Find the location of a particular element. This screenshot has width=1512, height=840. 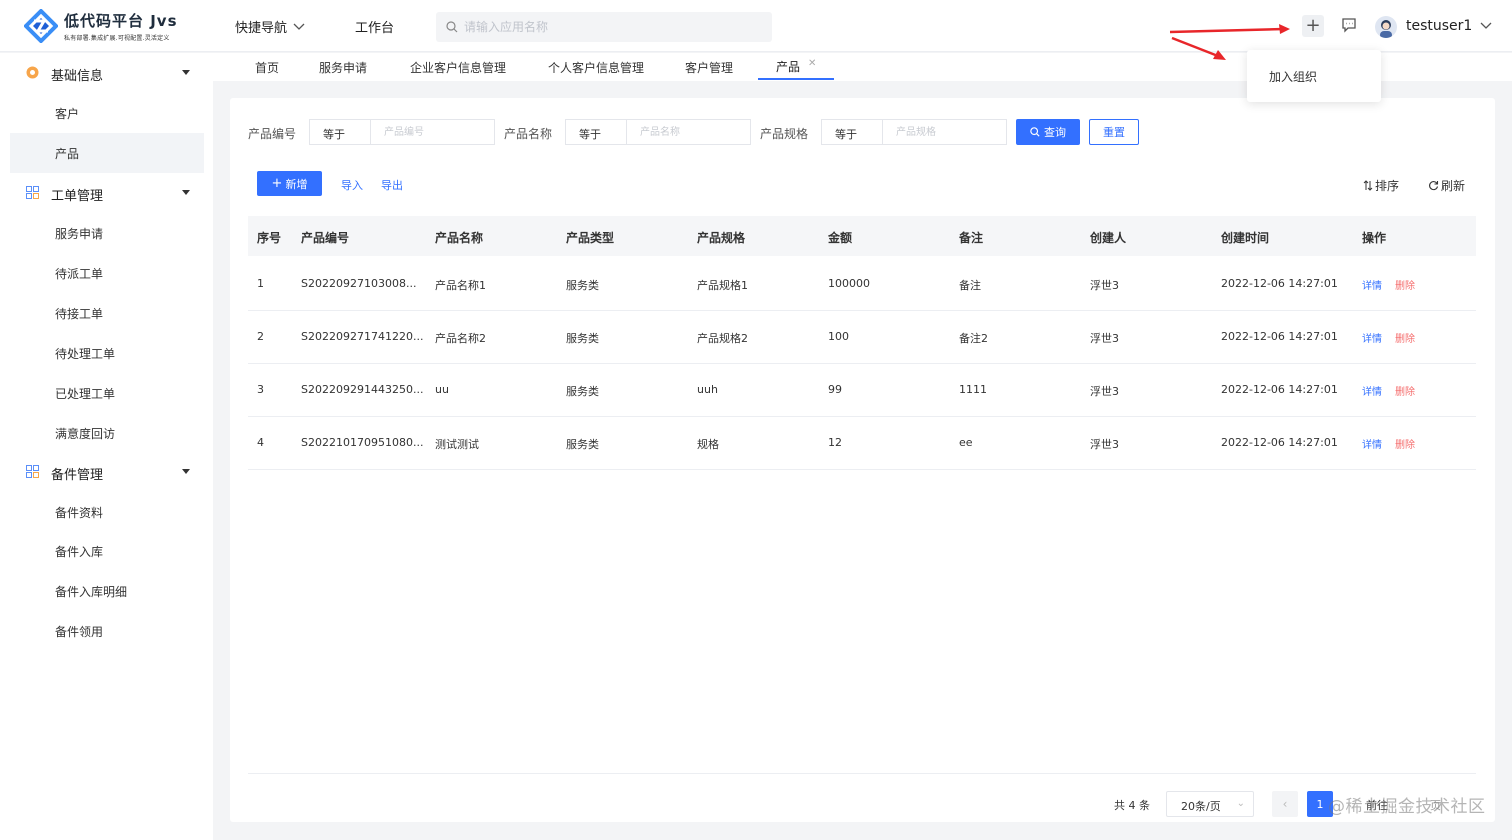

sort-icon is located at coordinates (1368, 185).